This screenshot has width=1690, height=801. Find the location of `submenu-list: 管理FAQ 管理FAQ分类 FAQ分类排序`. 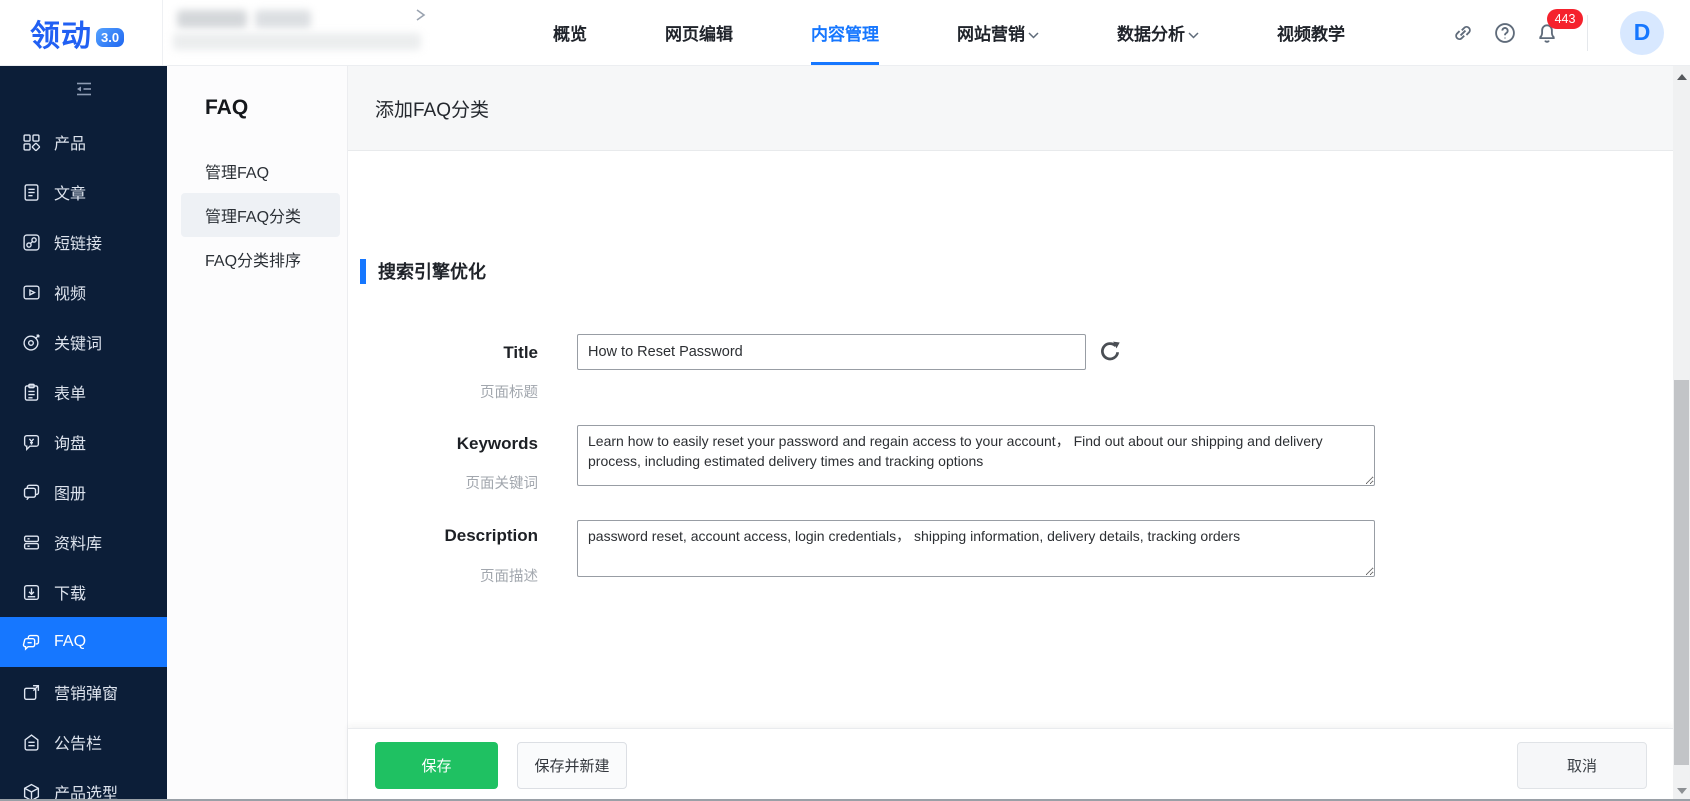

submenu-list: 管理FAQ 管理FAQ分类 FAQ分类排序 is located at coordinates (257, 215).